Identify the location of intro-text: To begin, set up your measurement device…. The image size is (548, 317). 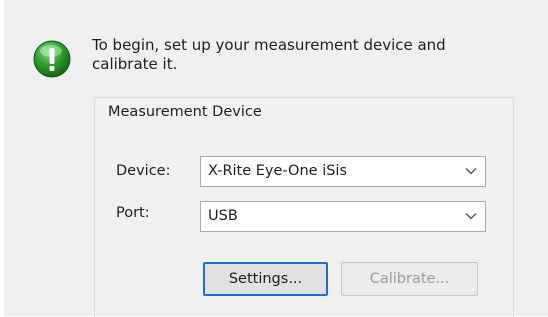
(269, 54).